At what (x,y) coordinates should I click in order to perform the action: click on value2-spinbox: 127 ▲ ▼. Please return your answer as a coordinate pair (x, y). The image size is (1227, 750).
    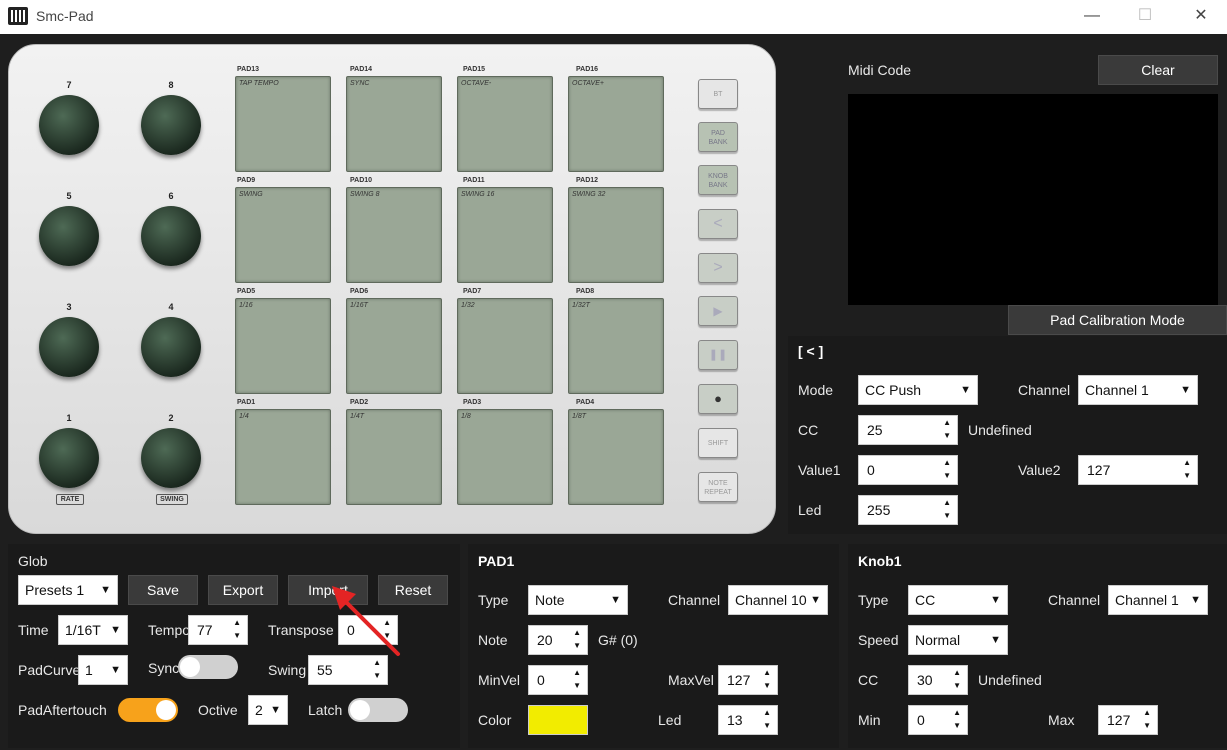
    Looking at the image, I should click on (1138, 470).